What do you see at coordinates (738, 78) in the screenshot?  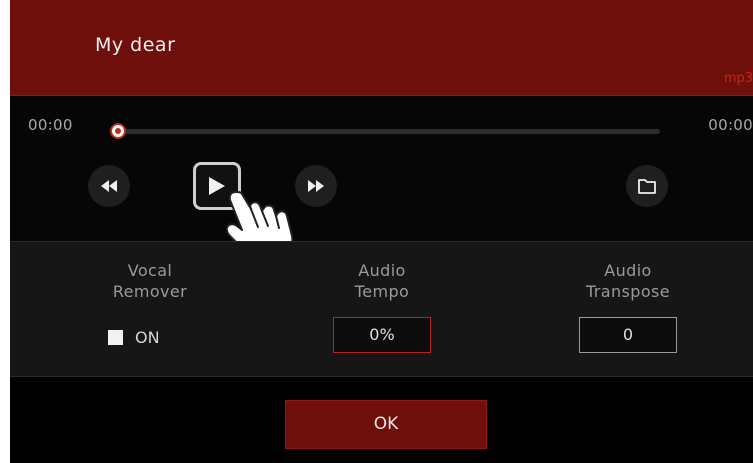 I see `file-type-badge: mp3` at bounding box center [738, 78].